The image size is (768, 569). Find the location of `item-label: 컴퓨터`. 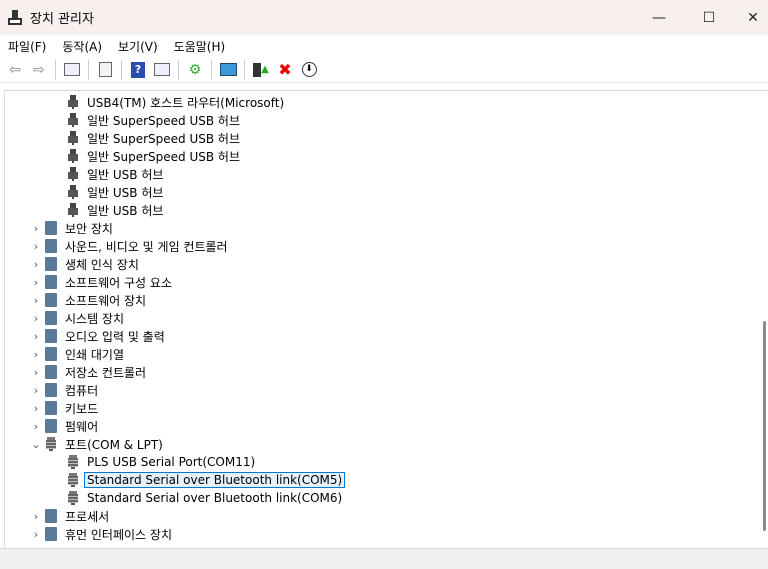

item-label: 컴퓨터 is located at coordinates (82, 390).